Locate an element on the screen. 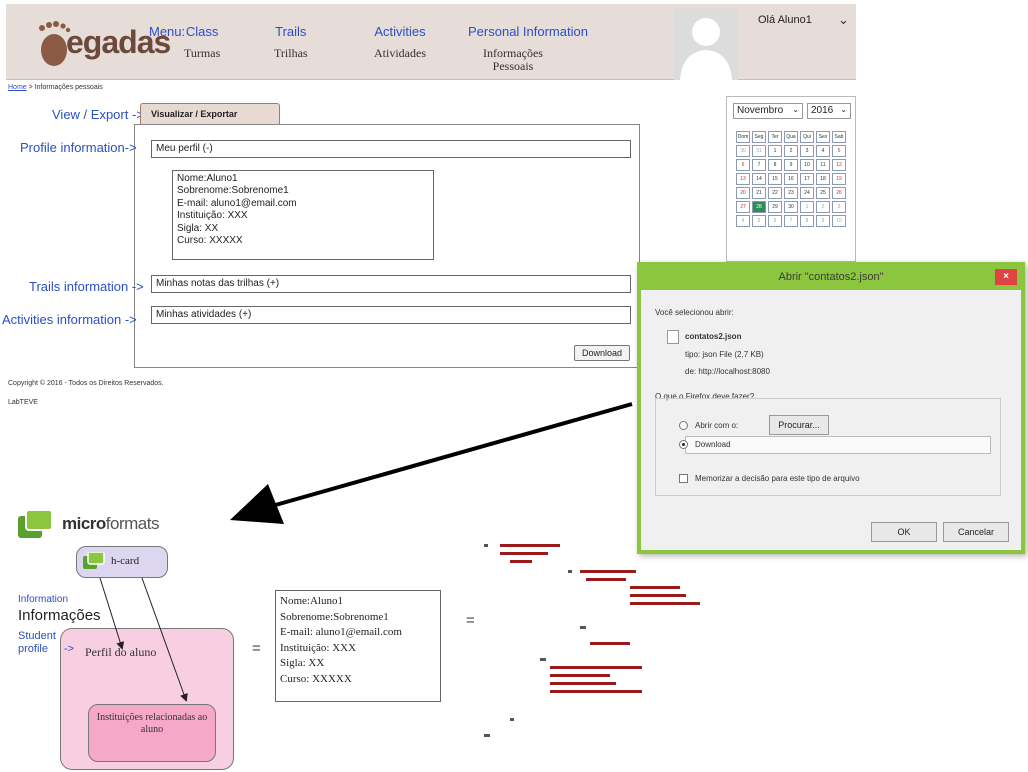 This screenshot has width=1028, height=772. calendar-day: 26 is located at coordinates (839, 193).